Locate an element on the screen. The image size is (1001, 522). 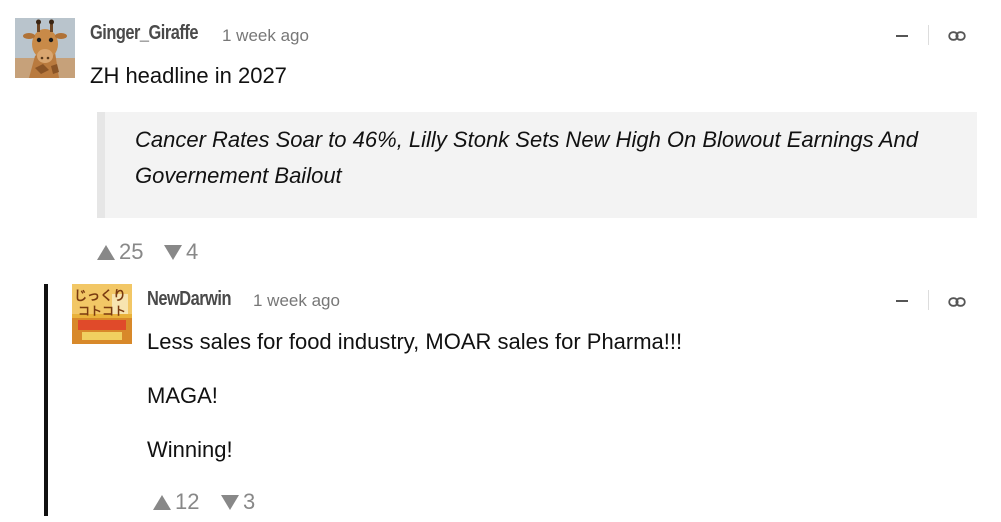
avatar-text: じっくり is located at coordinates (100, 296).